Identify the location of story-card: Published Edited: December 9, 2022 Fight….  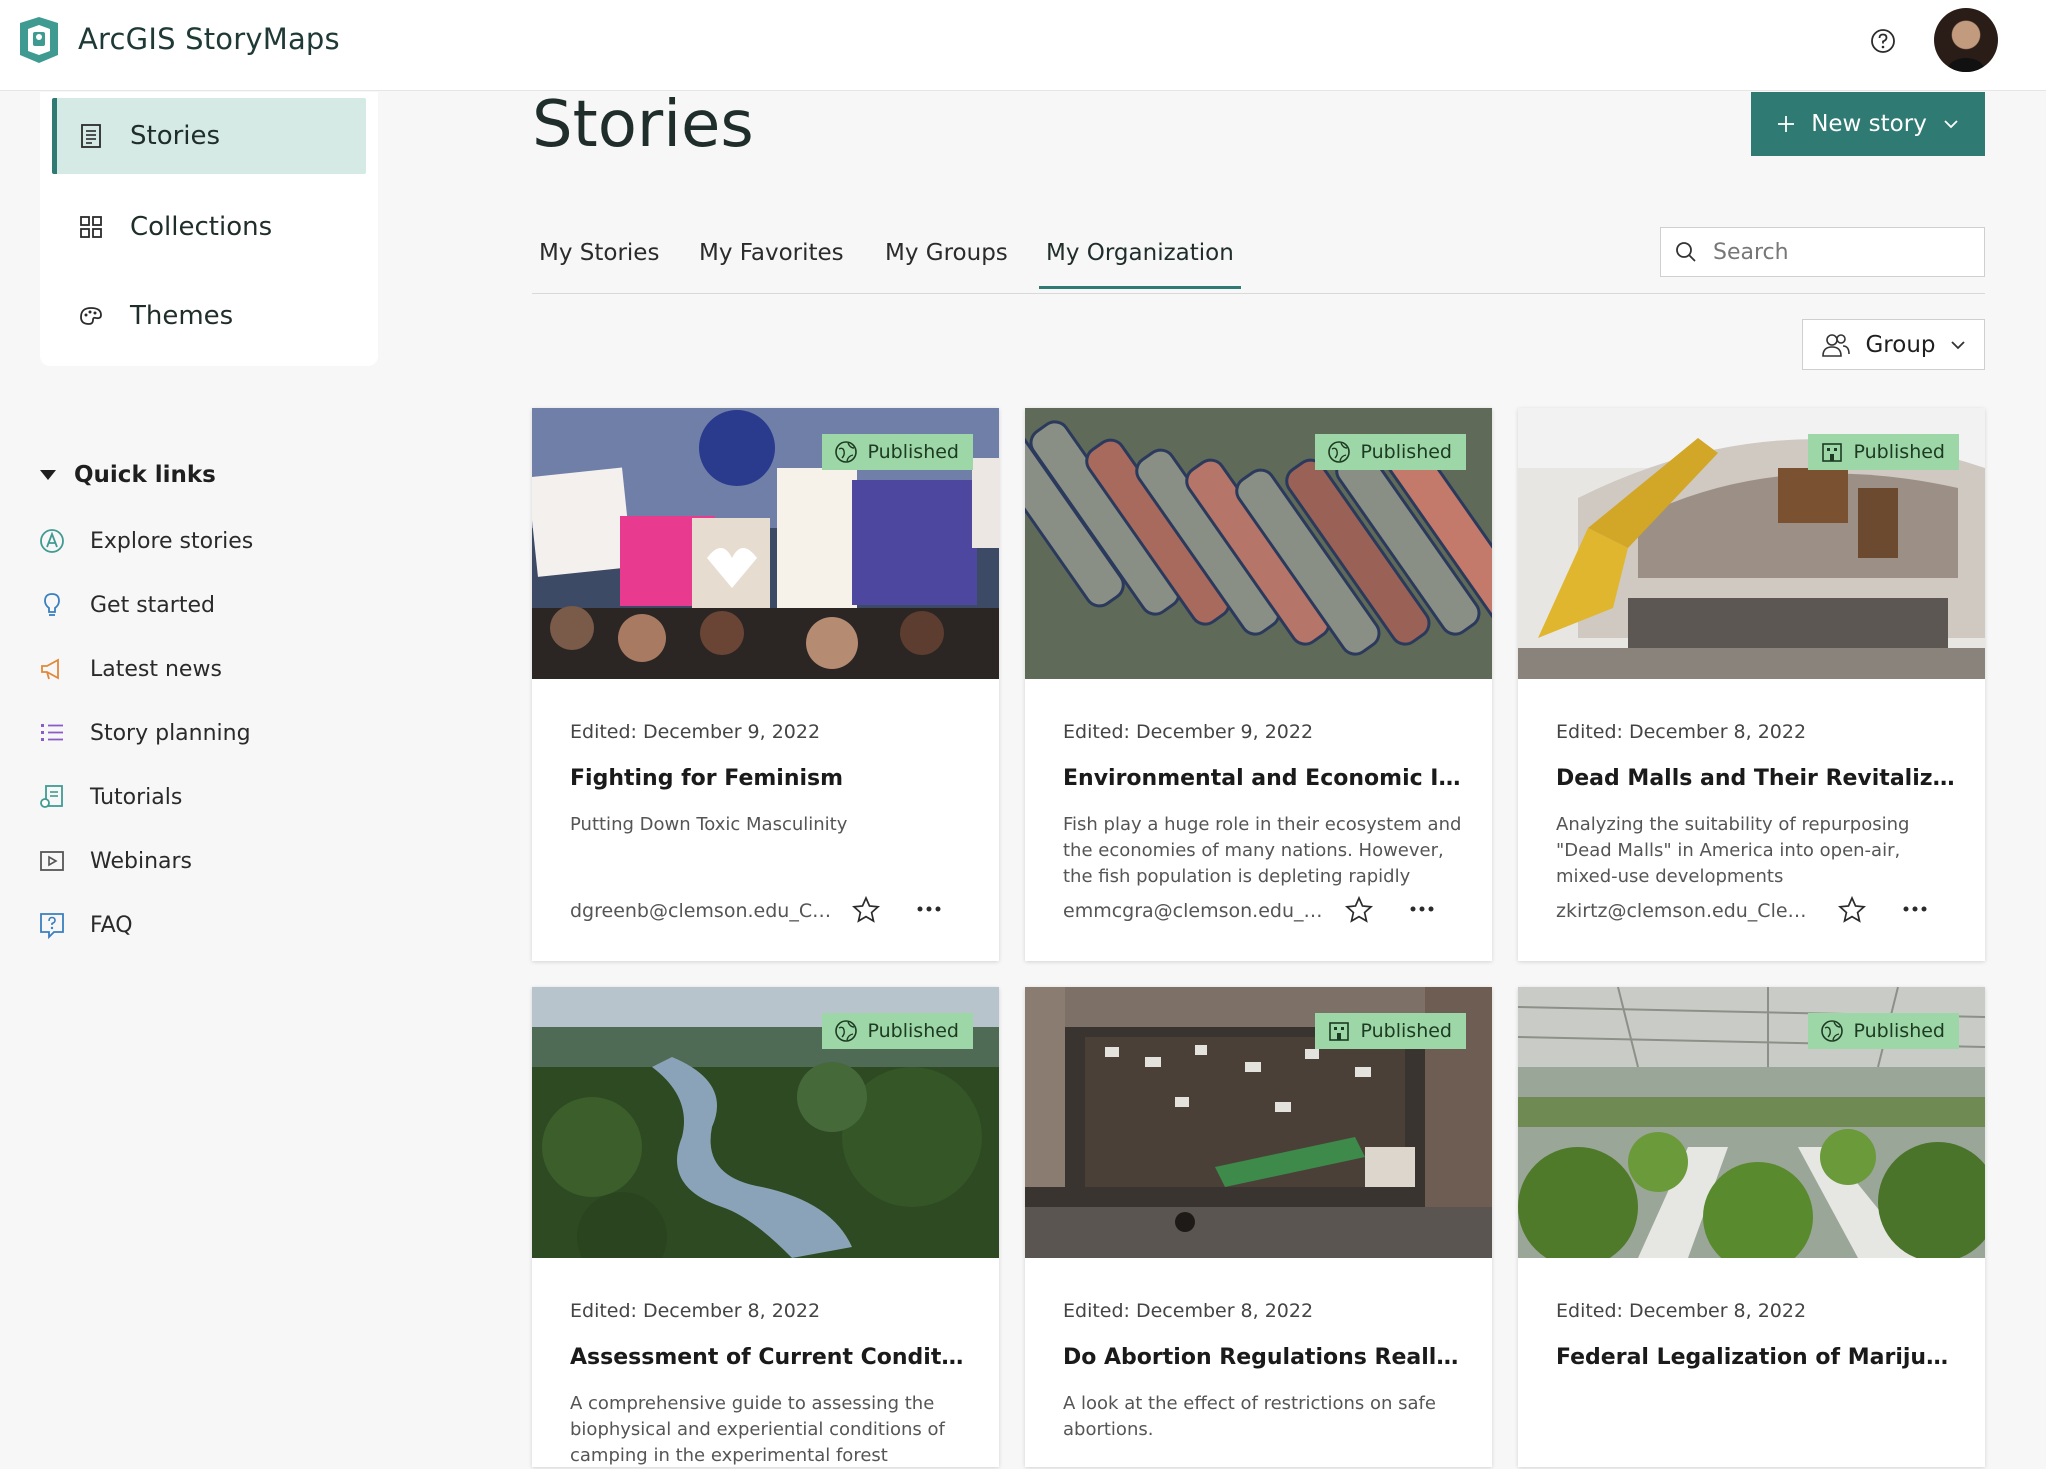
(765, 684).